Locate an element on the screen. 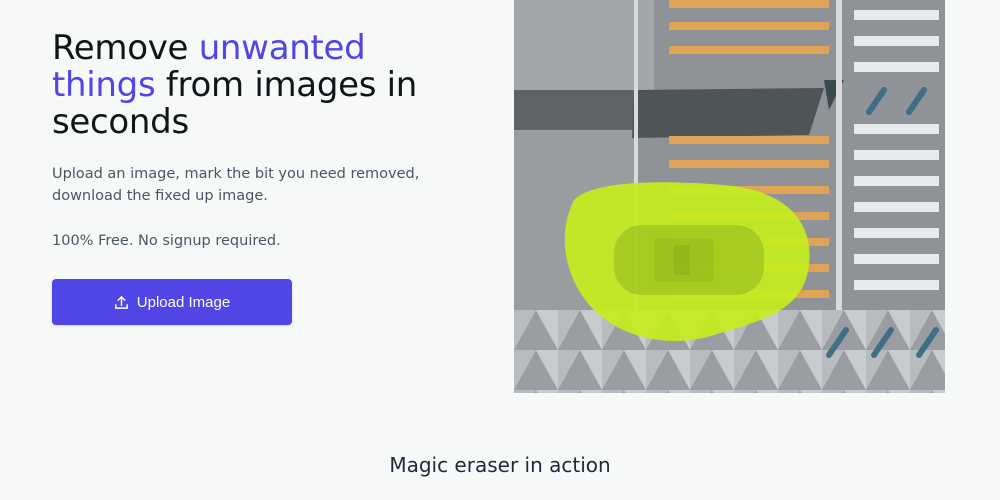 This screenshot has height=500, width=1000. headline-part-1: Remove is located at coordinates (125, 48).